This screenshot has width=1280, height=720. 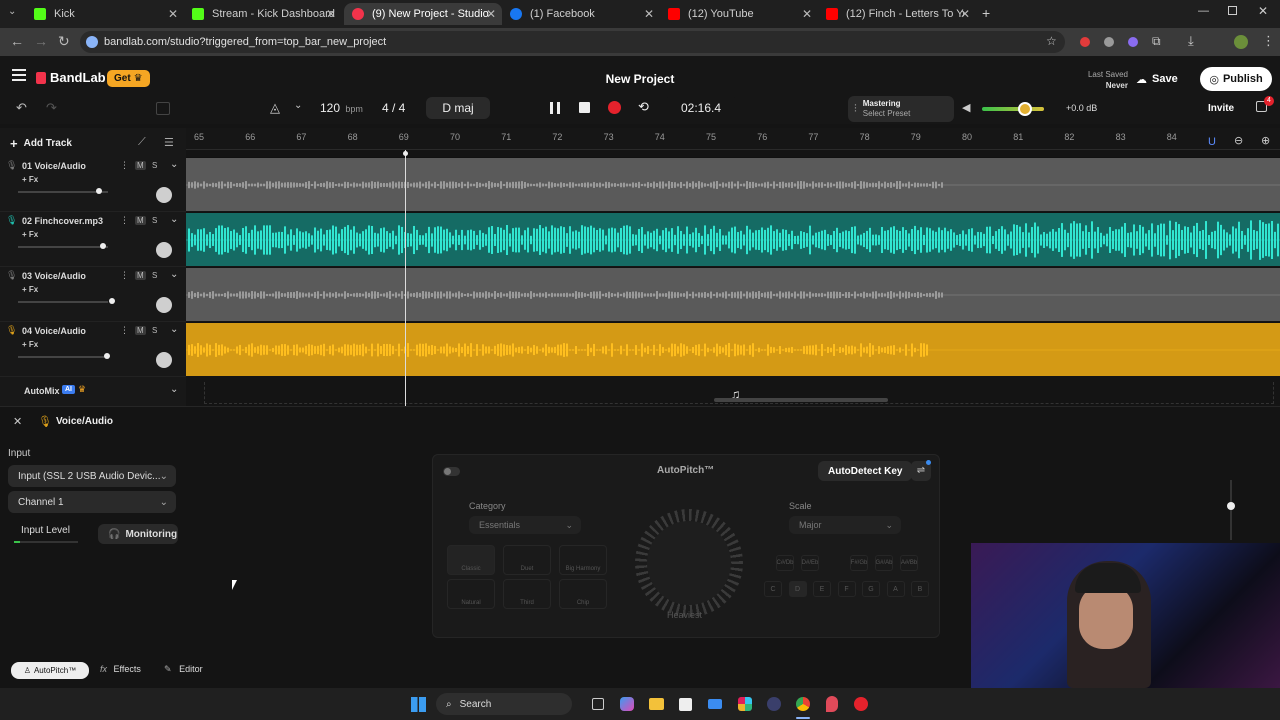 What do you see at coordinates (41, 41) in the screenshot?
I see `forward-icon: →` at bounding box center [41, 41].